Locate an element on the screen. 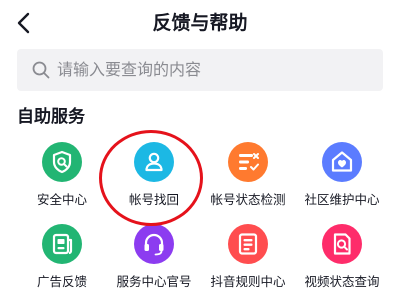 This screenshot has width=400, height=302. section-title: 自助服务 is located at coordinates (51, 117).